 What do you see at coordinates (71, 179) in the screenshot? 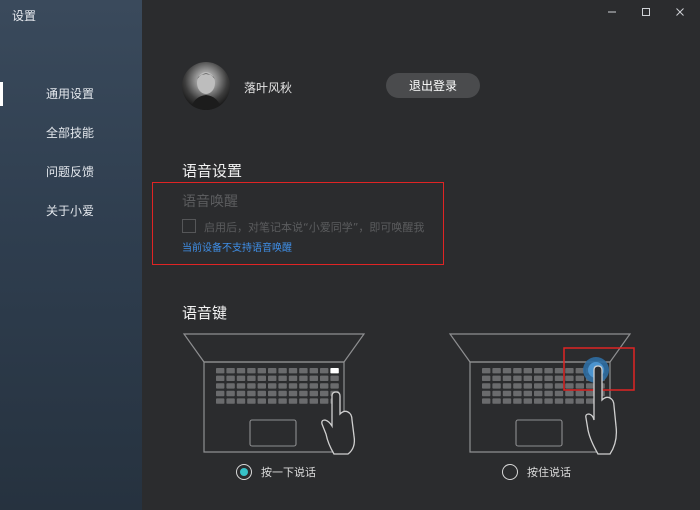
I see `sidebar-item-feedback: 问题反馈` at bounding box center [71, 179].